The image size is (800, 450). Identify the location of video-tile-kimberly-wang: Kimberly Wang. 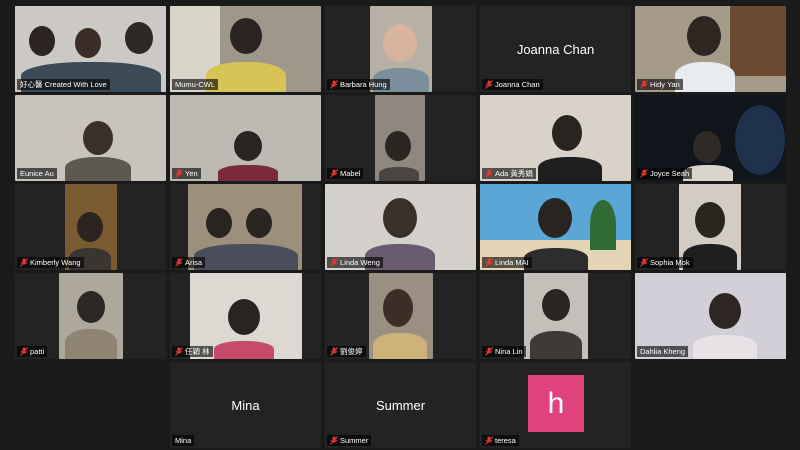
(90, 227).